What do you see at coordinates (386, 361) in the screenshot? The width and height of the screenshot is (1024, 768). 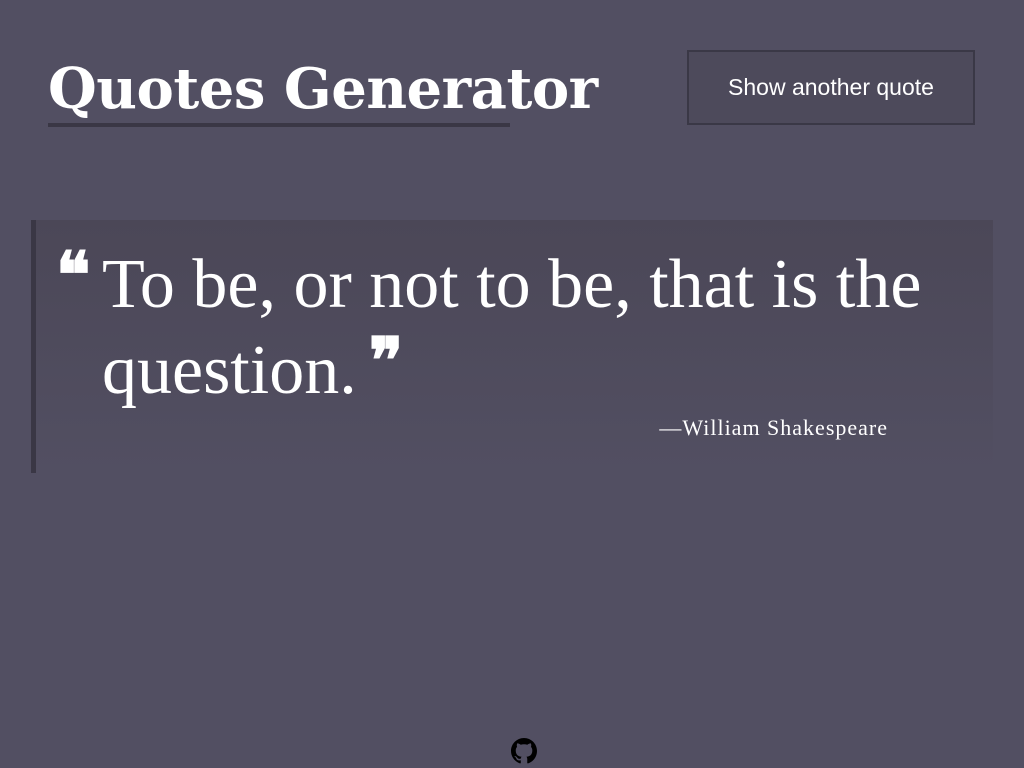 I see `close-quote-mark: ❞` at bounding box center [386, 361].